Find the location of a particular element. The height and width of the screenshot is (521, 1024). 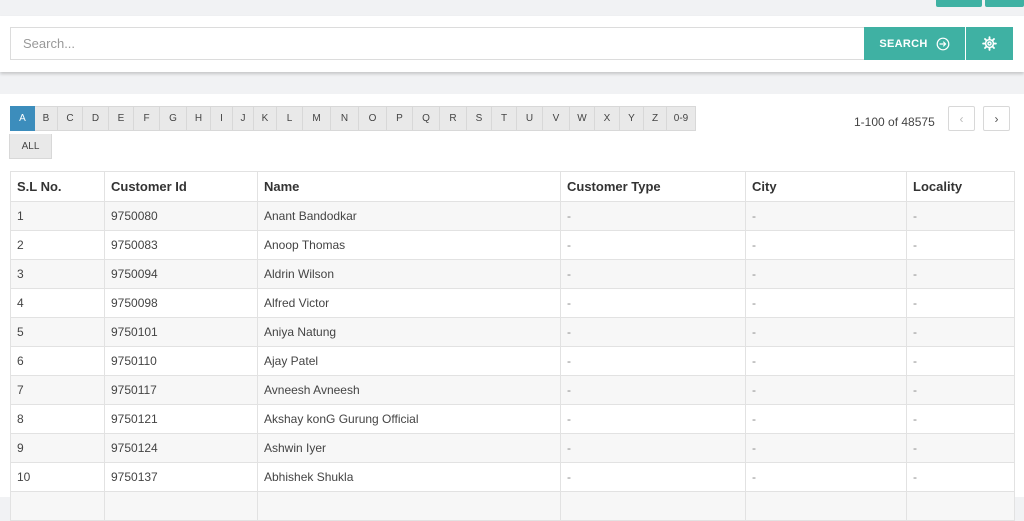

alphabet-letter-e: E is located at coordinates (121, 118).